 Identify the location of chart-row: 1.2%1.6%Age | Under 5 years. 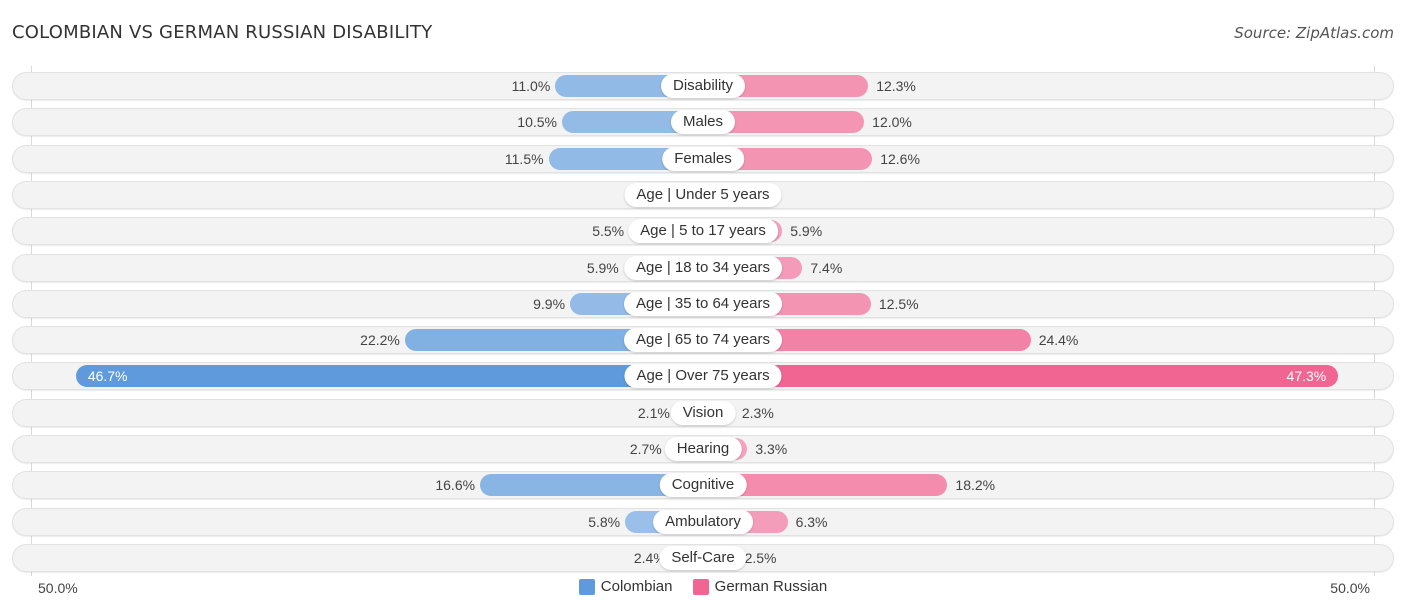
(703, 194).